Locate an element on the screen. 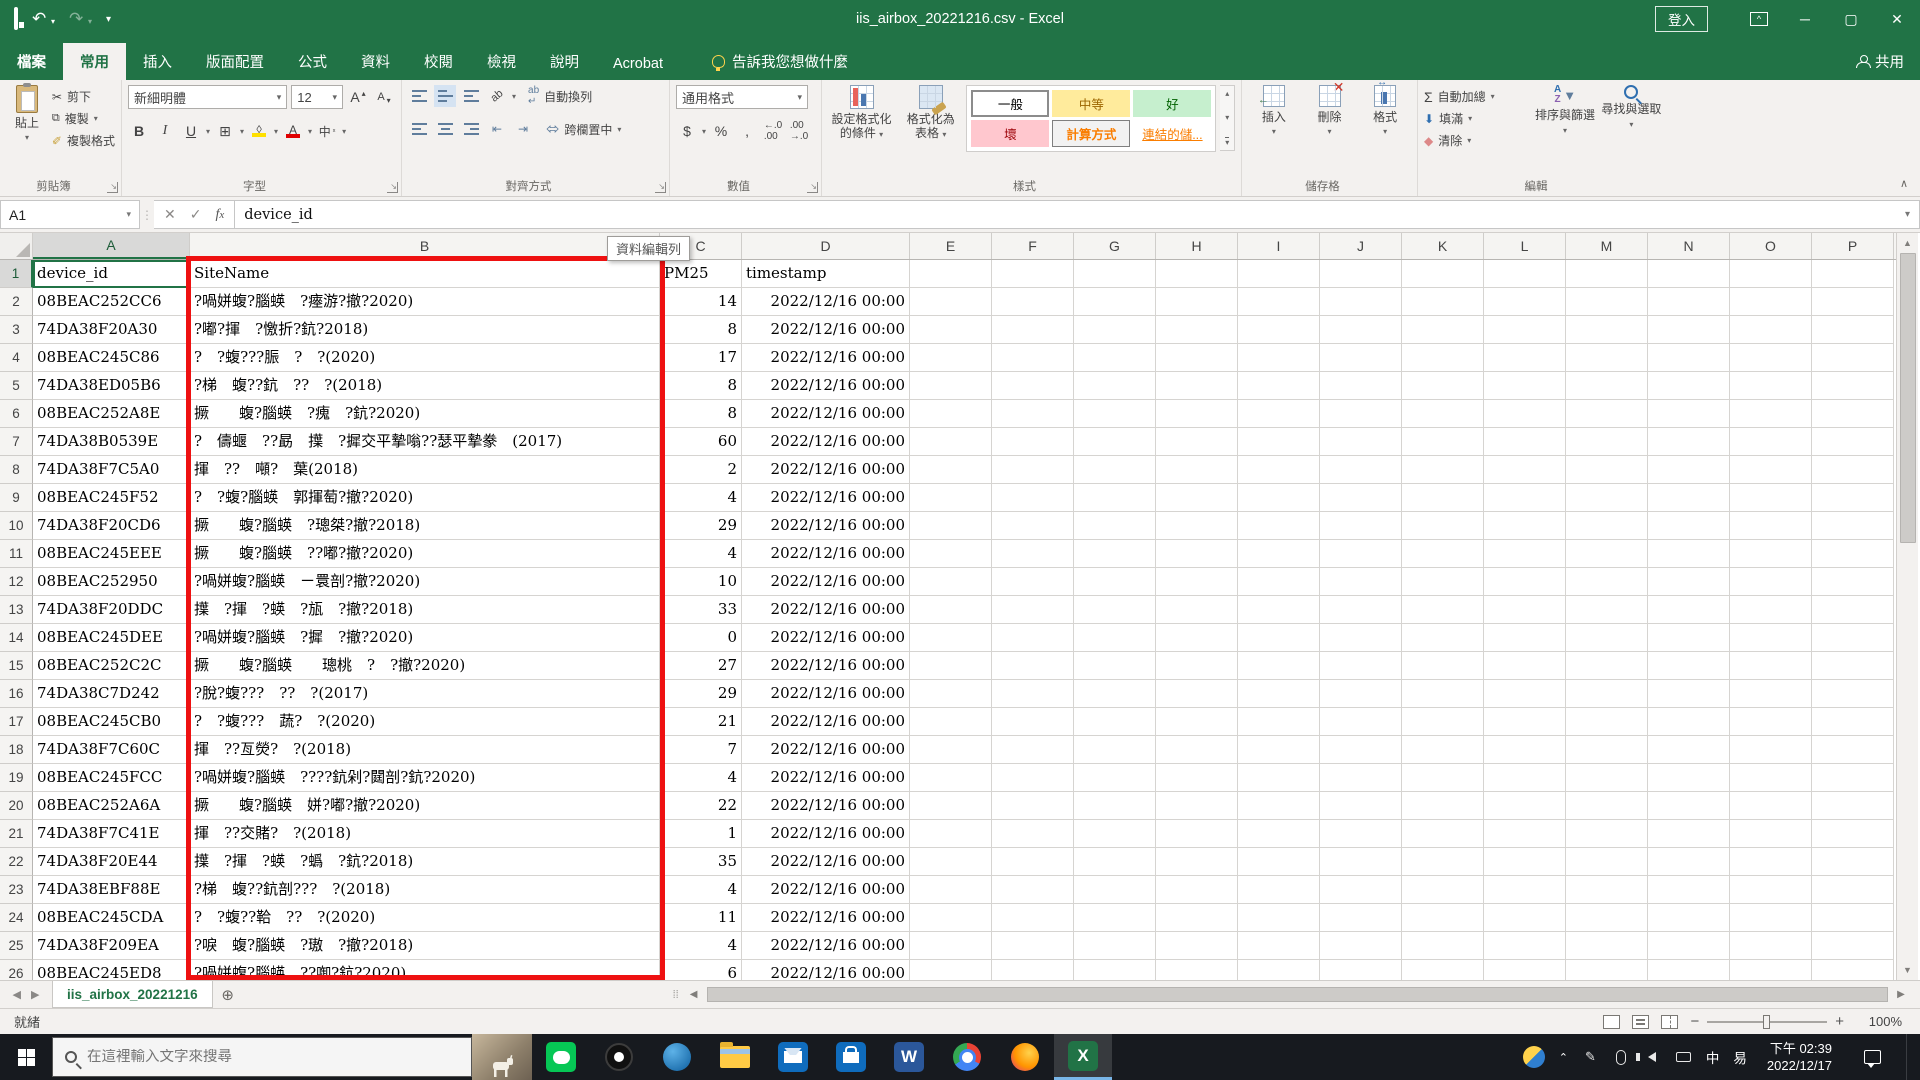  cell-F21 is located at coordinates (1033, 834).